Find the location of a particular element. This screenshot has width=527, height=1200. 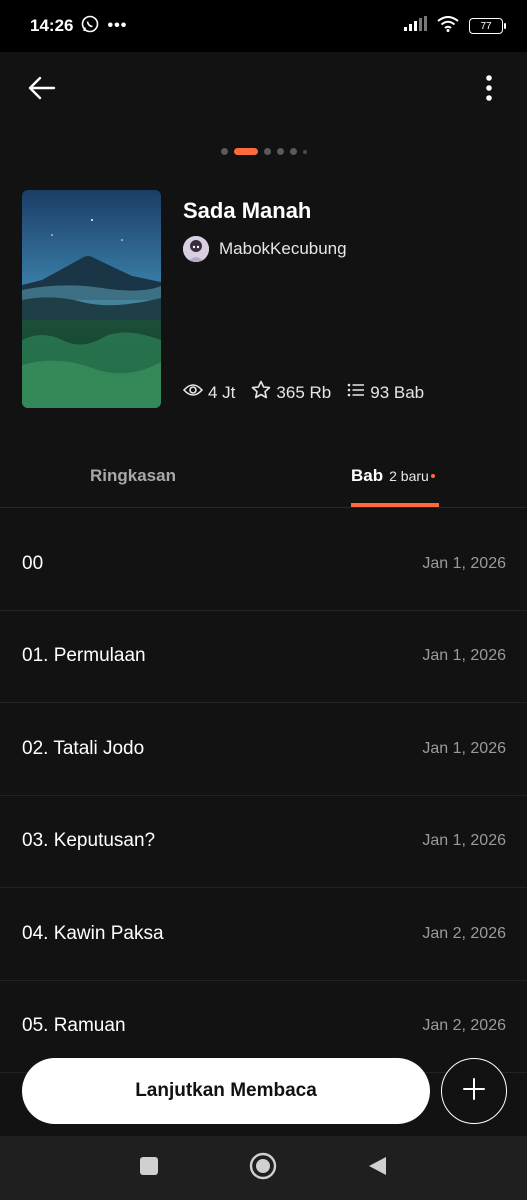

signal-icon is located at coordinates (415, 26).